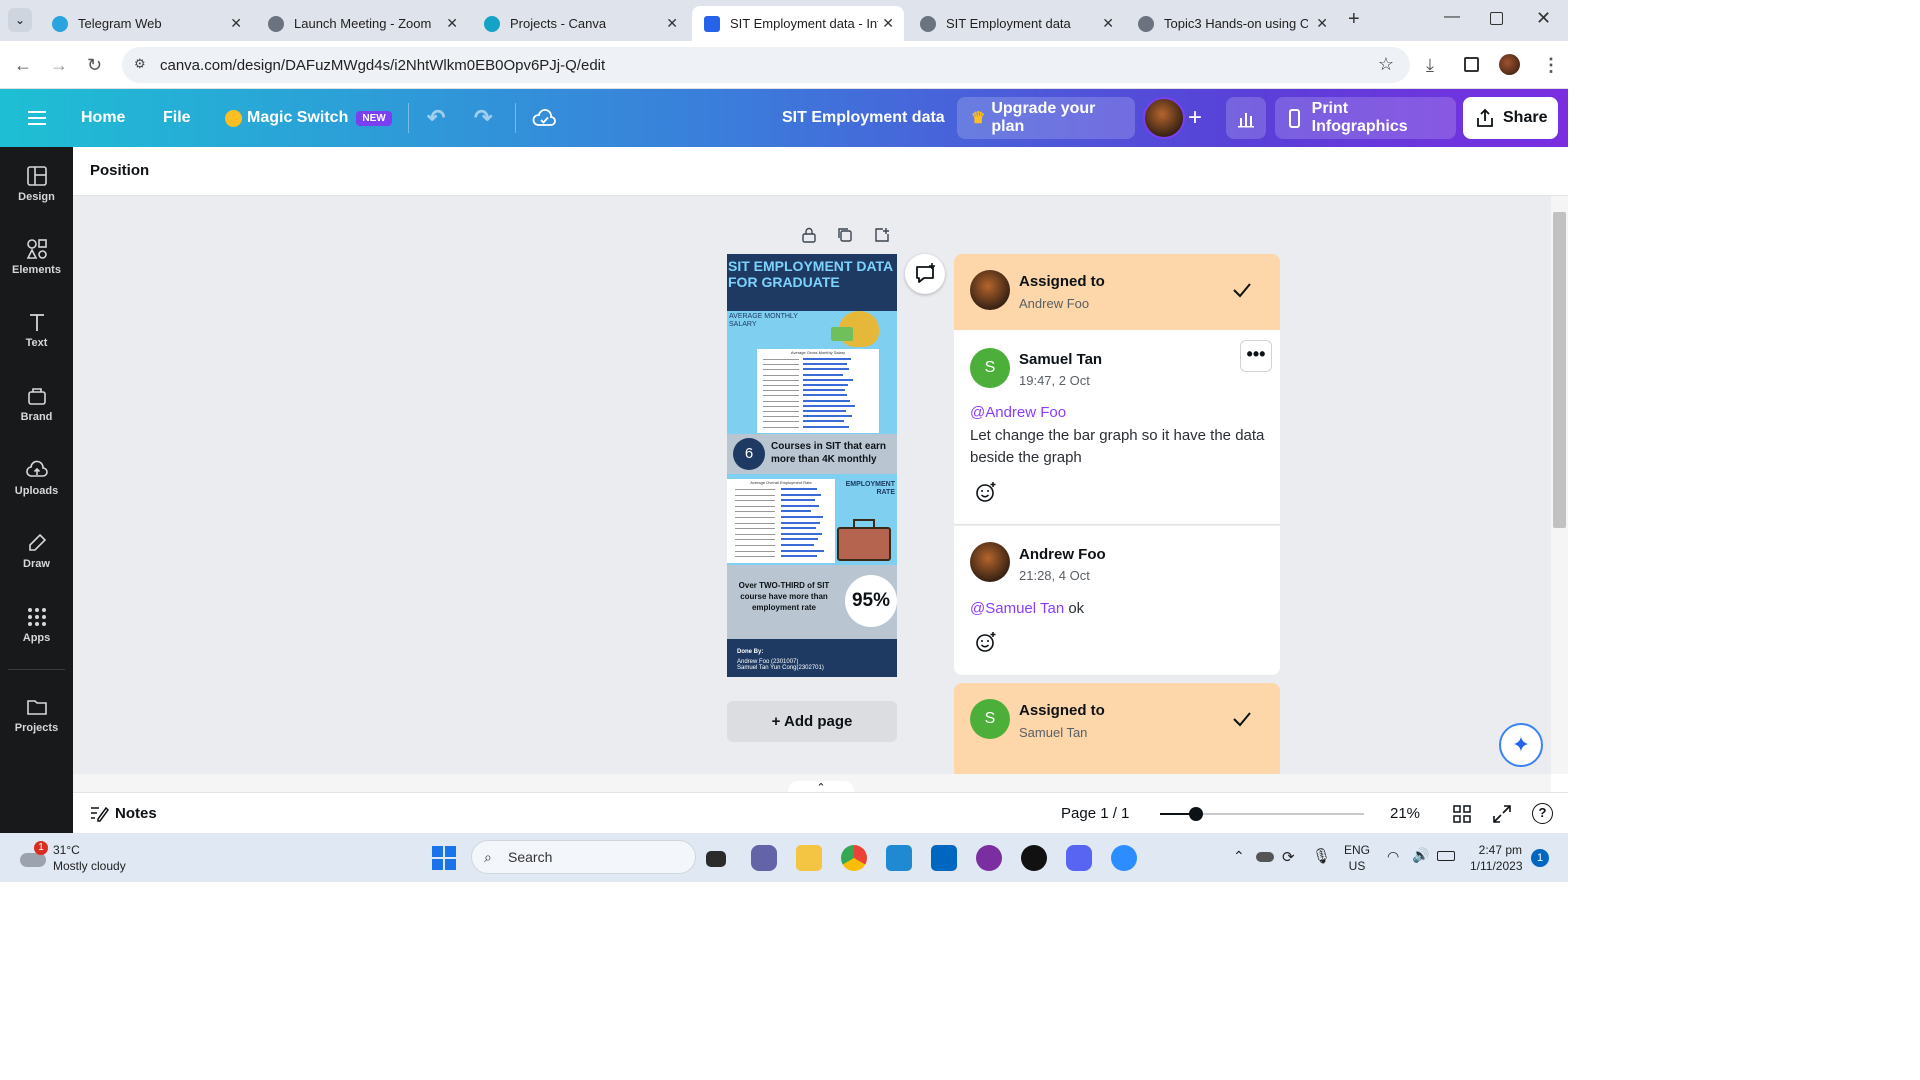 Image resolution: width=1920 pixels, height=1080 pixels. Describe the element at coordinates (798, 23) in the screenshot. I see `tab-sit-employment-active: SIT Employment data - Inf ✕` at that location.